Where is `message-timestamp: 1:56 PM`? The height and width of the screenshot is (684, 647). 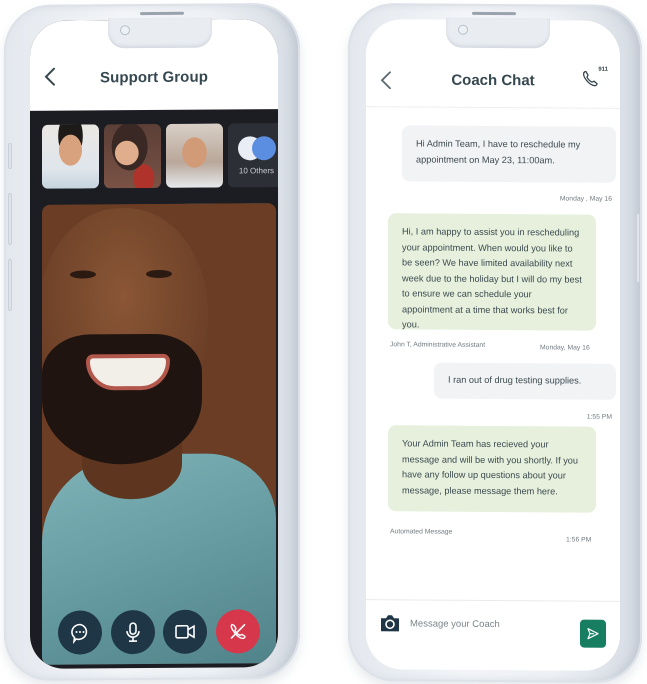 message-timestamp: 1:56 PM is located at coordinates (579, 540).